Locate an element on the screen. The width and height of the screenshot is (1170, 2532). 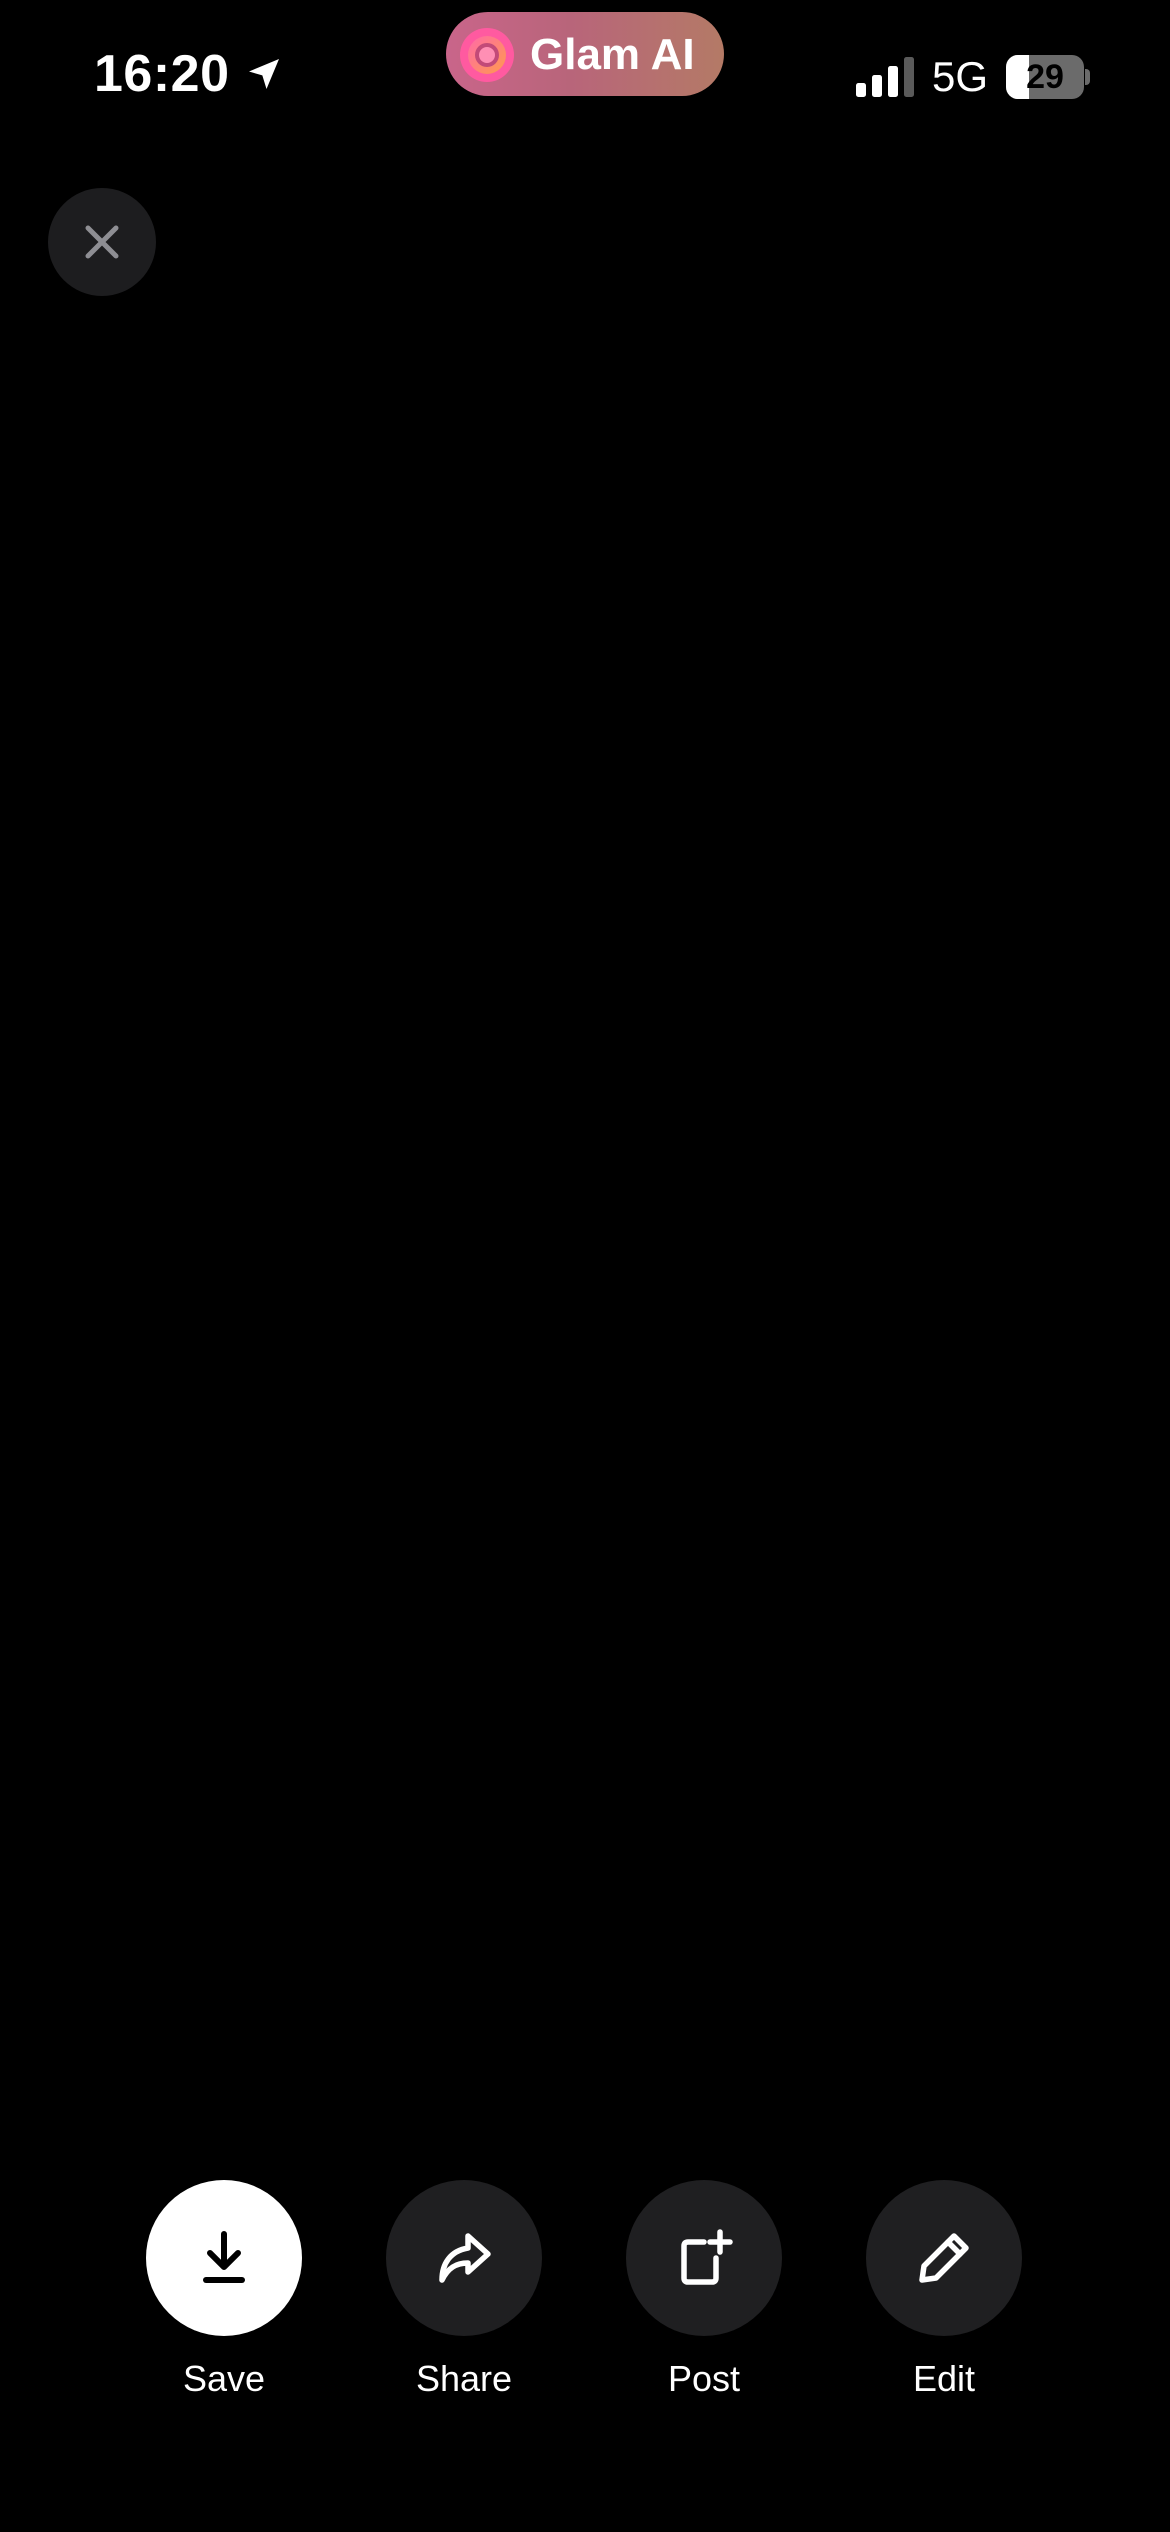
live-activity-app-name: Glam AI is located at coordinates (612, 54).